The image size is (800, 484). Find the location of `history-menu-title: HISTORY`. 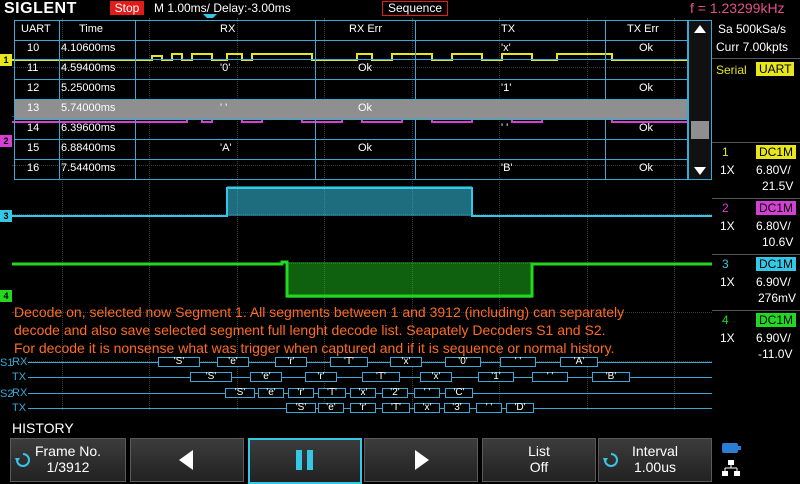

history-menu-title: HISTORY is located at coordinates (43, 428).